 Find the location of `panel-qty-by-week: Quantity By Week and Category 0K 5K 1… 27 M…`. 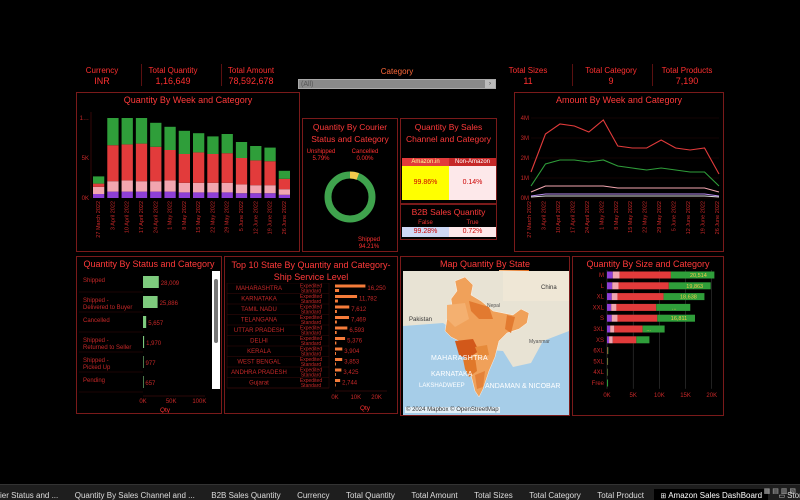

panel-qty-by-week: Quantity By Week and Category 0K 5K 1… 27 M… is located at coordinates (188, 172).